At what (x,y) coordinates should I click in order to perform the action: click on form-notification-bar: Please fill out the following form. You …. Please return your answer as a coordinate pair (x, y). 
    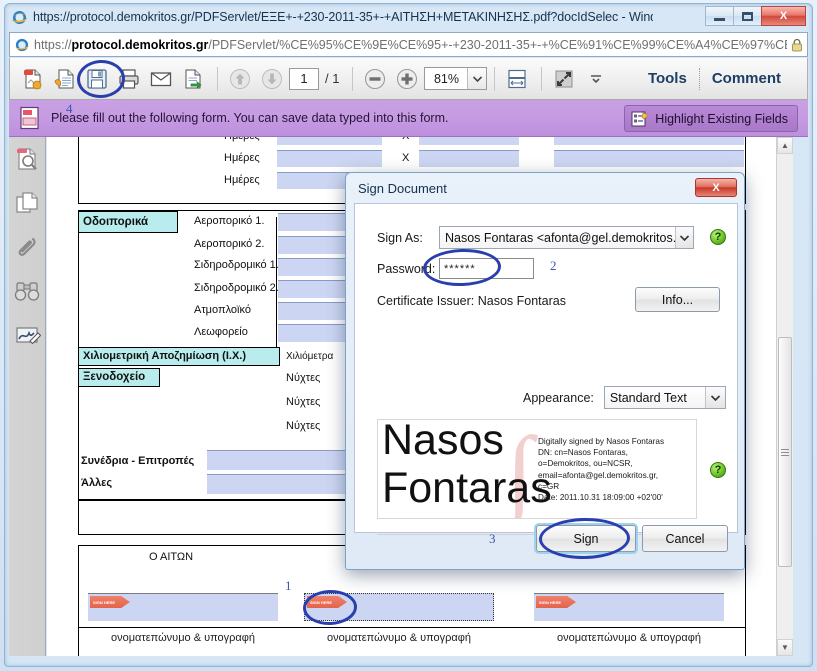
    Looking at the image, I should click on (408, 118).